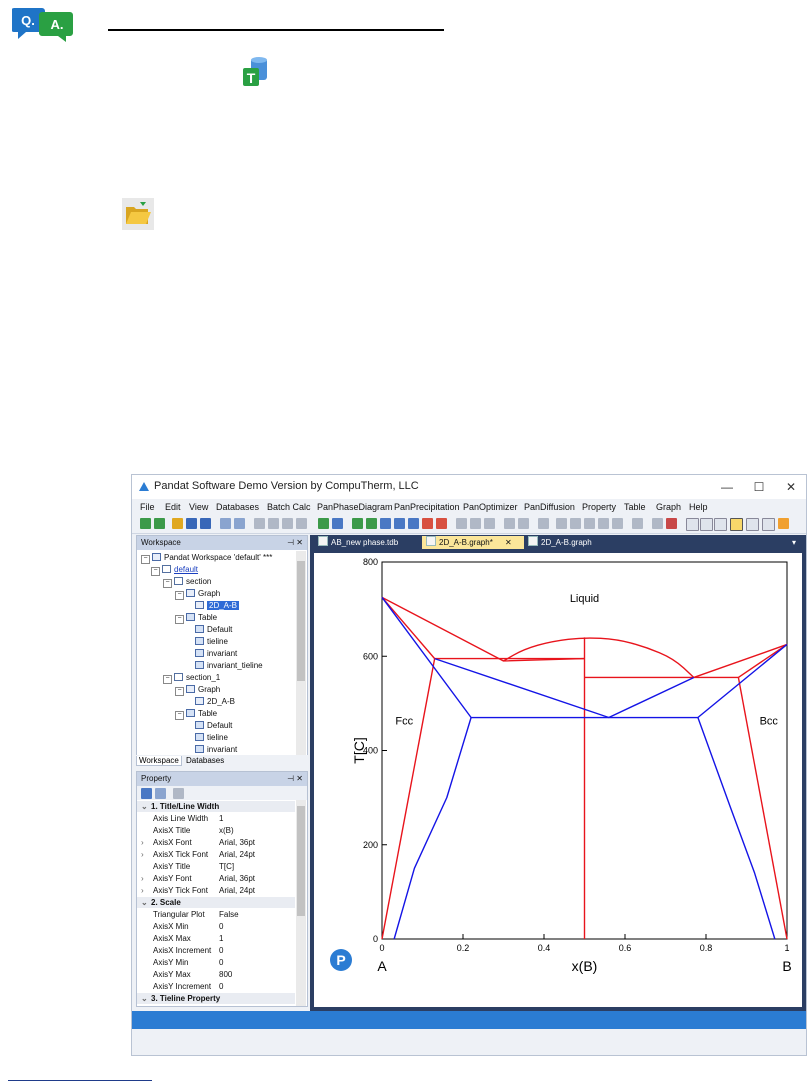 Image resolution: width=807 pixels, height=1087 pixels. Describe the element at coordinates (783, 523) in the screenshot. I see `pencil-icon` at that location.